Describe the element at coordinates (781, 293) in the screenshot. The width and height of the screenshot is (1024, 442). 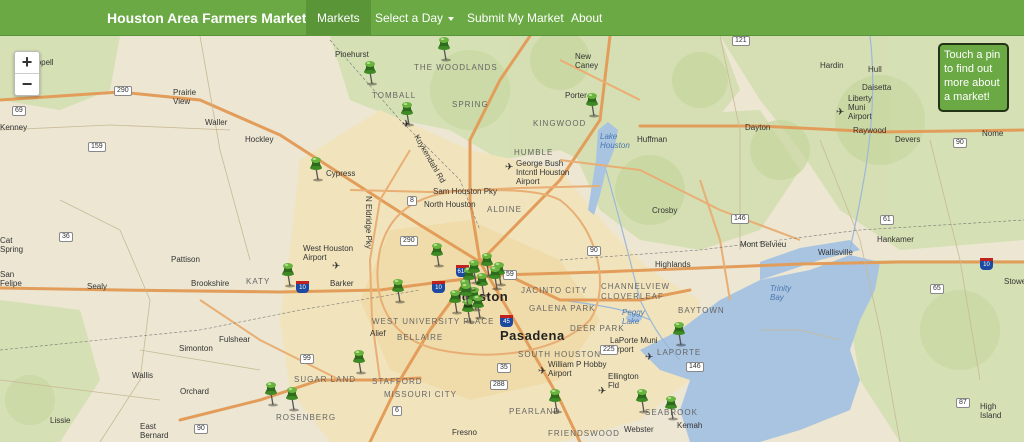
I see `label-trinity-bay: Trinity Bay` at that location.